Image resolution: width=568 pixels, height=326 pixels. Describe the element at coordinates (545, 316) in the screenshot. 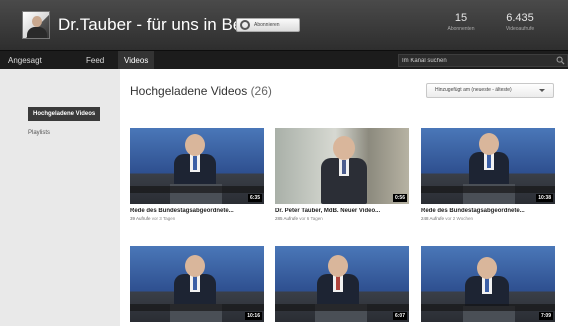

I see `video-duration: 7:09` at that location.